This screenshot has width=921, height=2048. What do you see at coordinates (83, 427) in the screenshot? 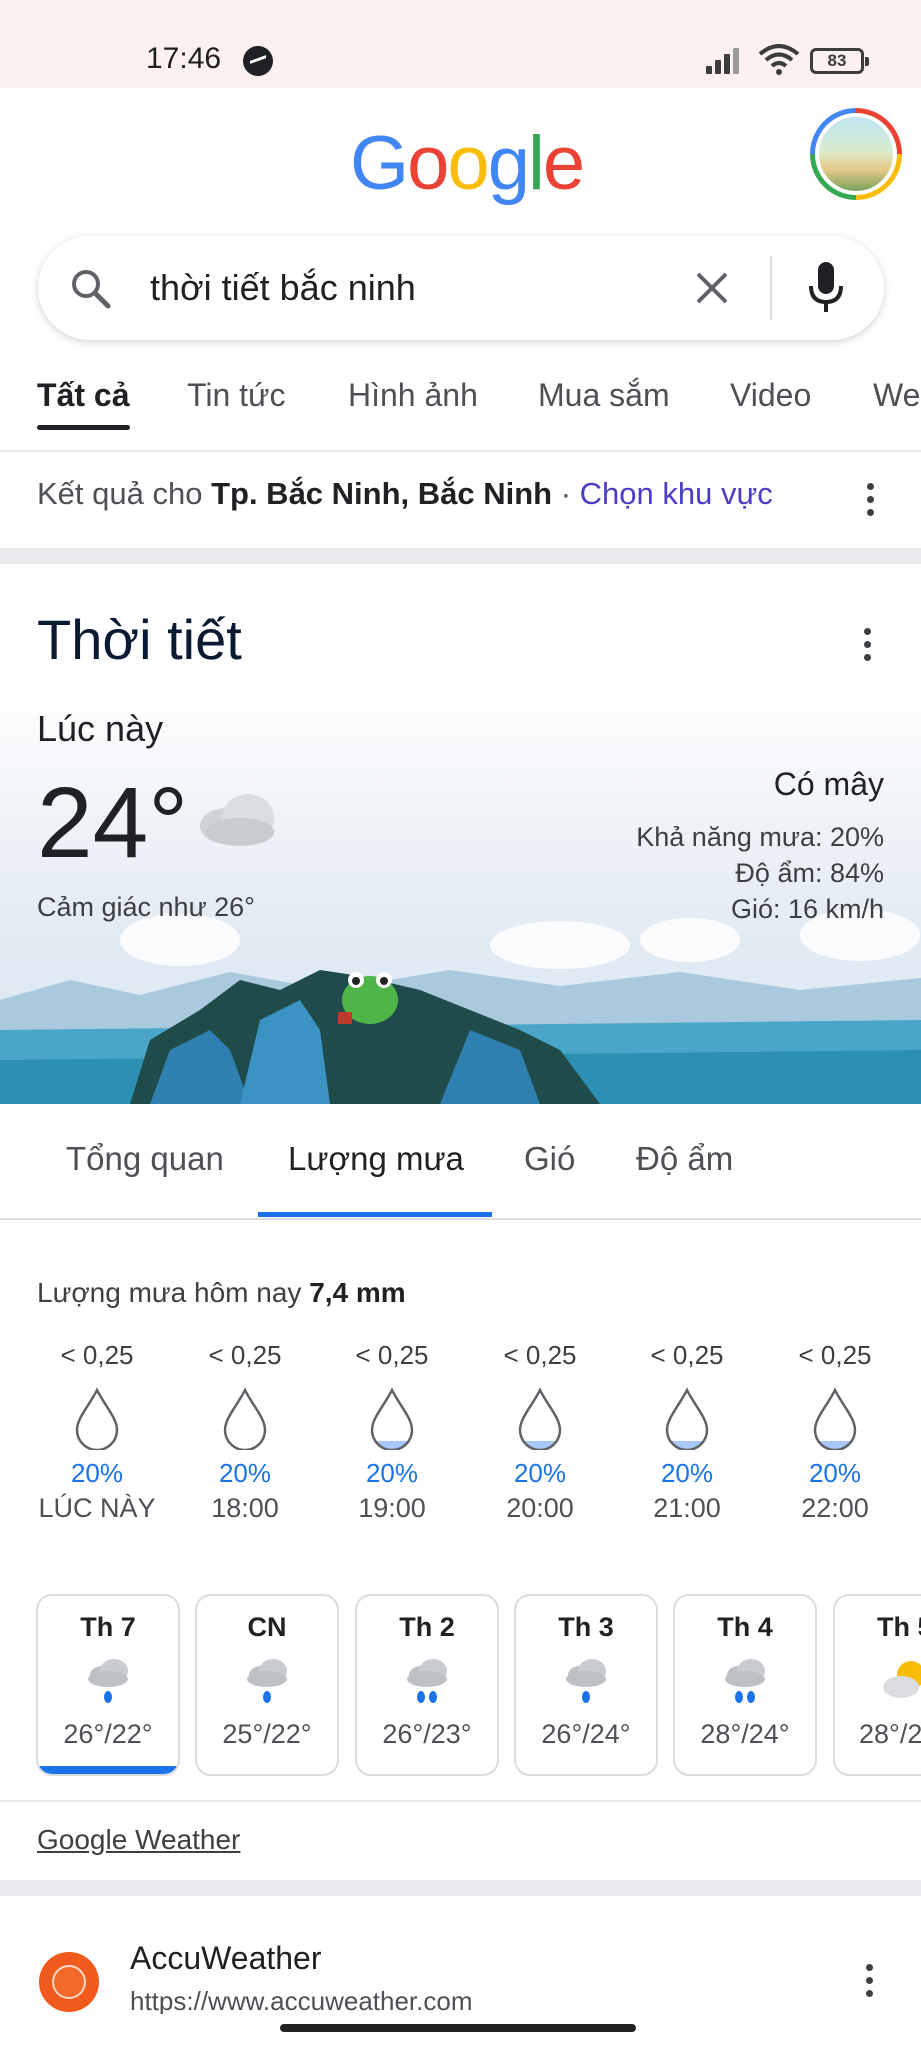
I see `active-tab-indicator` at bounding box center [83, 427].